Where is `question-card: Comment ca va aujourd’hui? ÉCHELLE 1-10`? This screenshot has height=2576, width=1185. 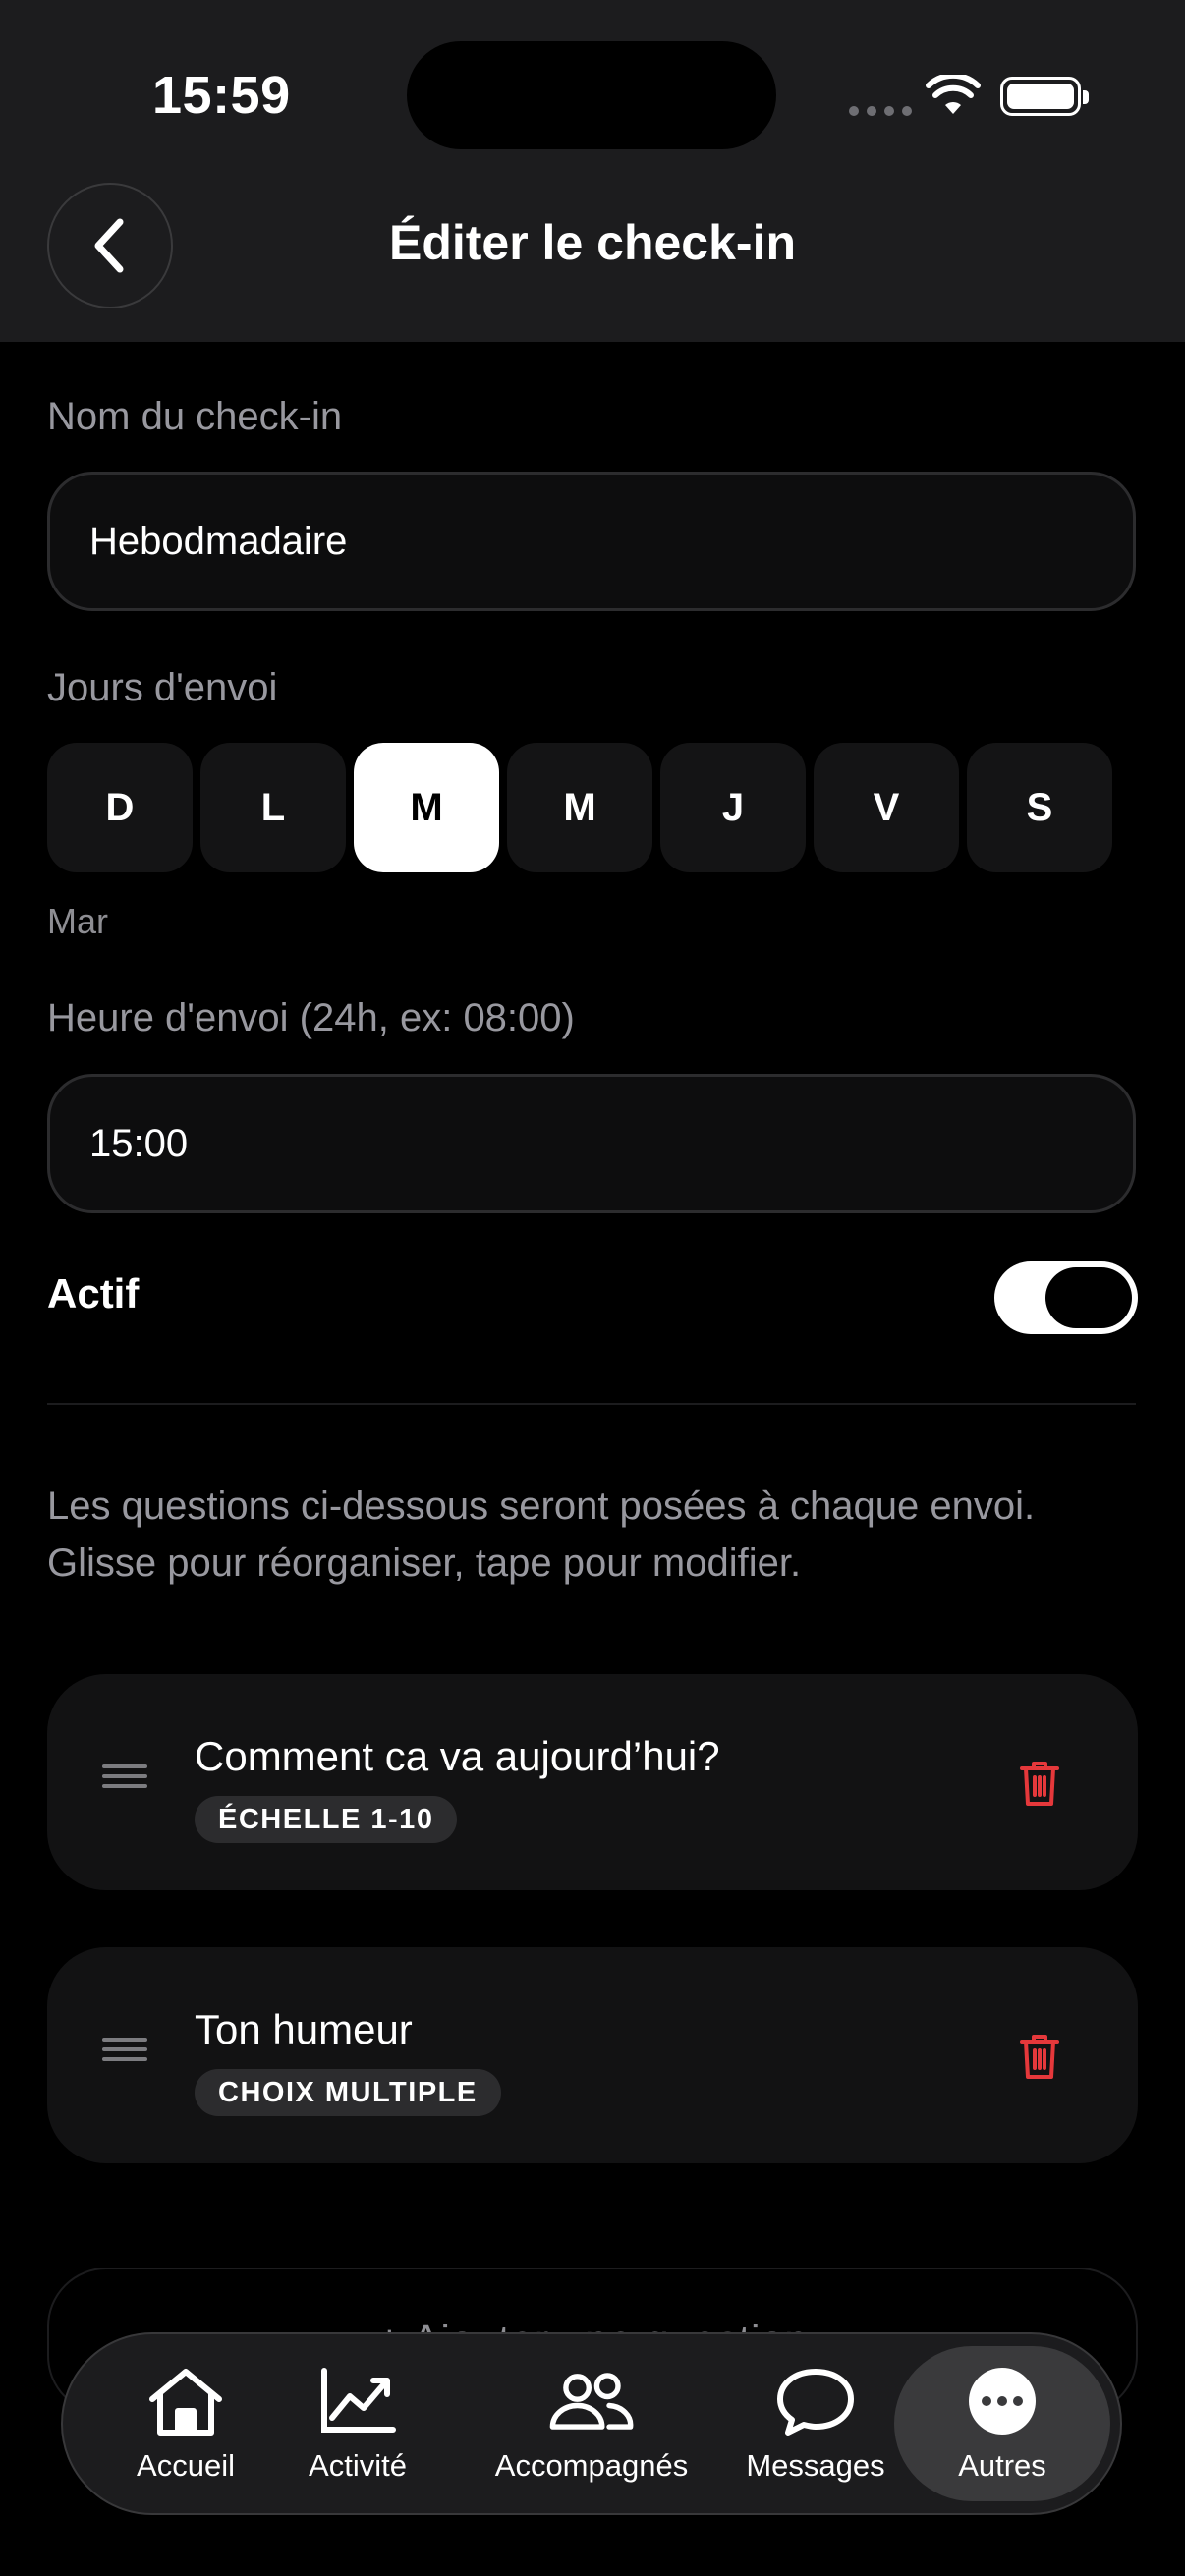 question-card: Comment ca va aujourd’hui? ÉCHELLE 1-10 is located at coordinates (592, 1782).